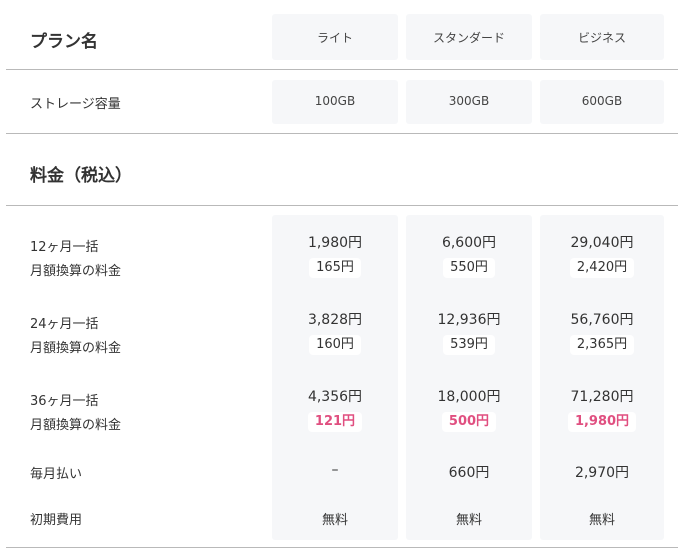  I want to click on monthly-pay-lite: –, so click(335, 470).